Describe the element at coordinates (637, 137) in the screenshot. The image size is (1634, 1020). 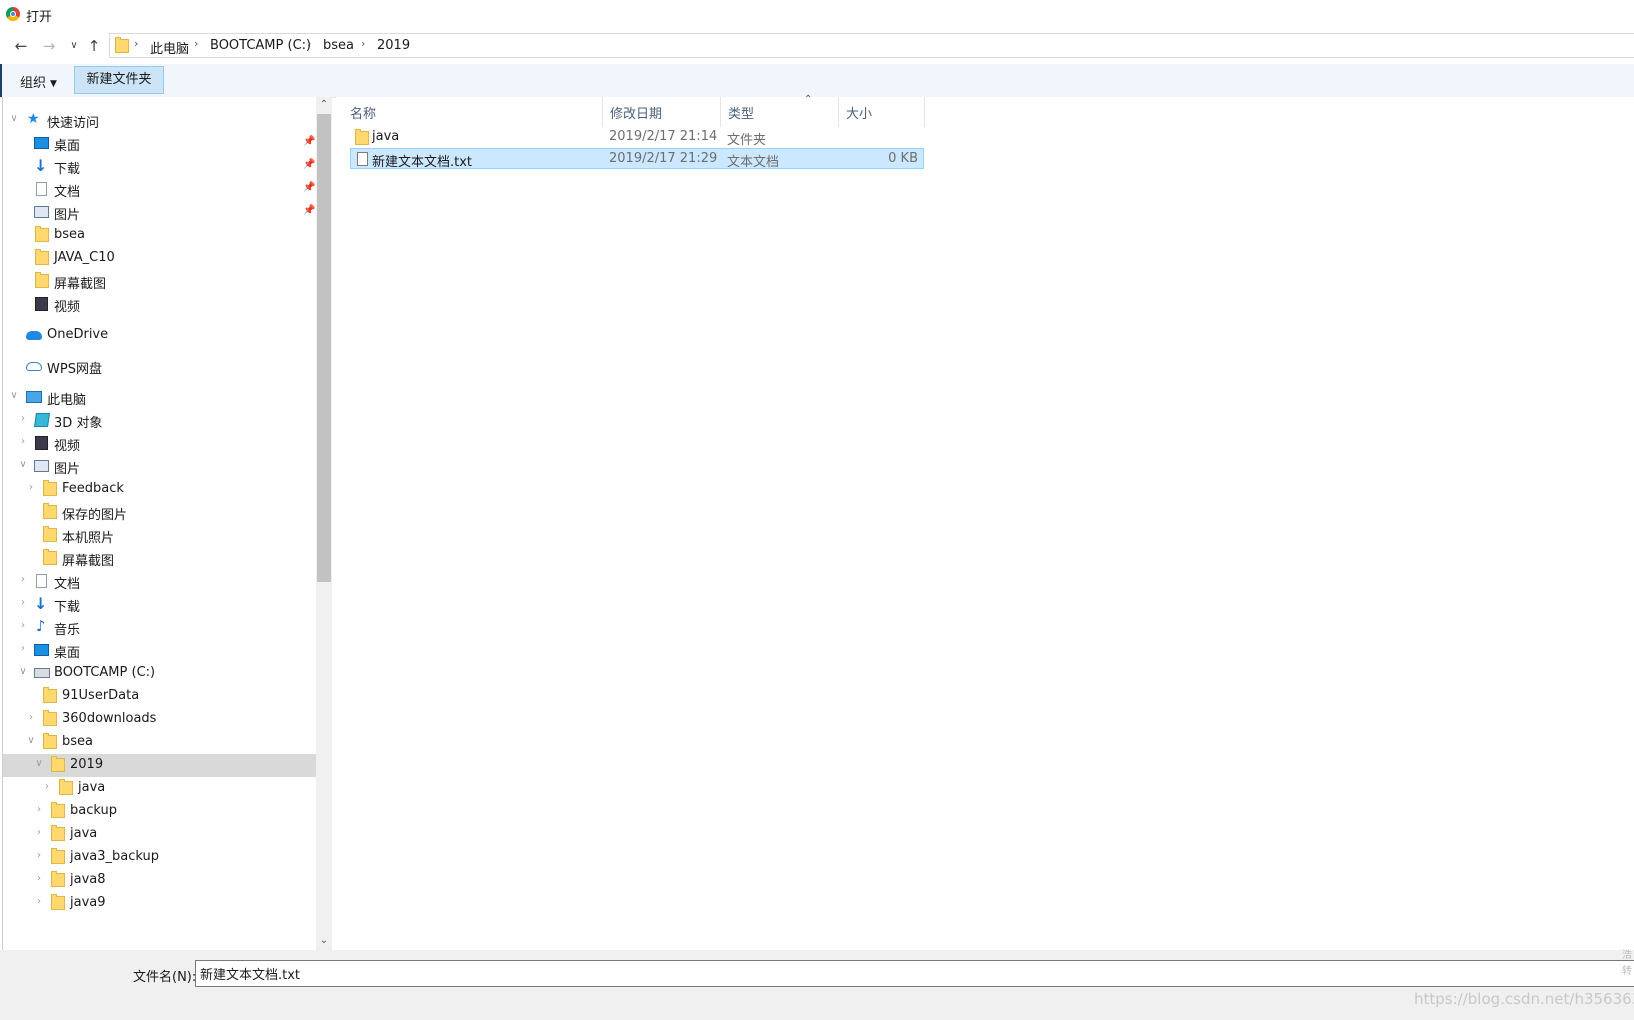
I see `file-row: java 2019/2/17 21:14 文件夹` at that location.